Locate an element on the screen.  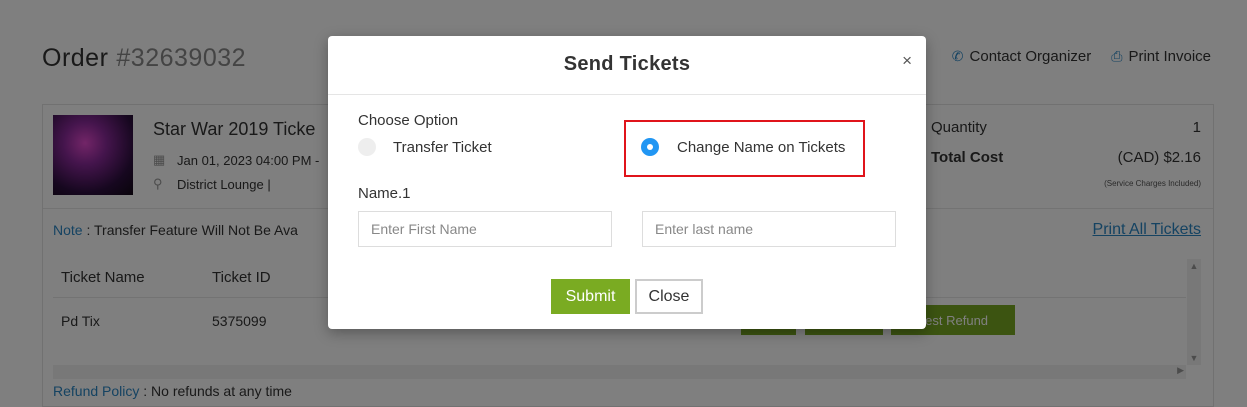
modal-title: Send Tickets is located at coordinates (627, 64).